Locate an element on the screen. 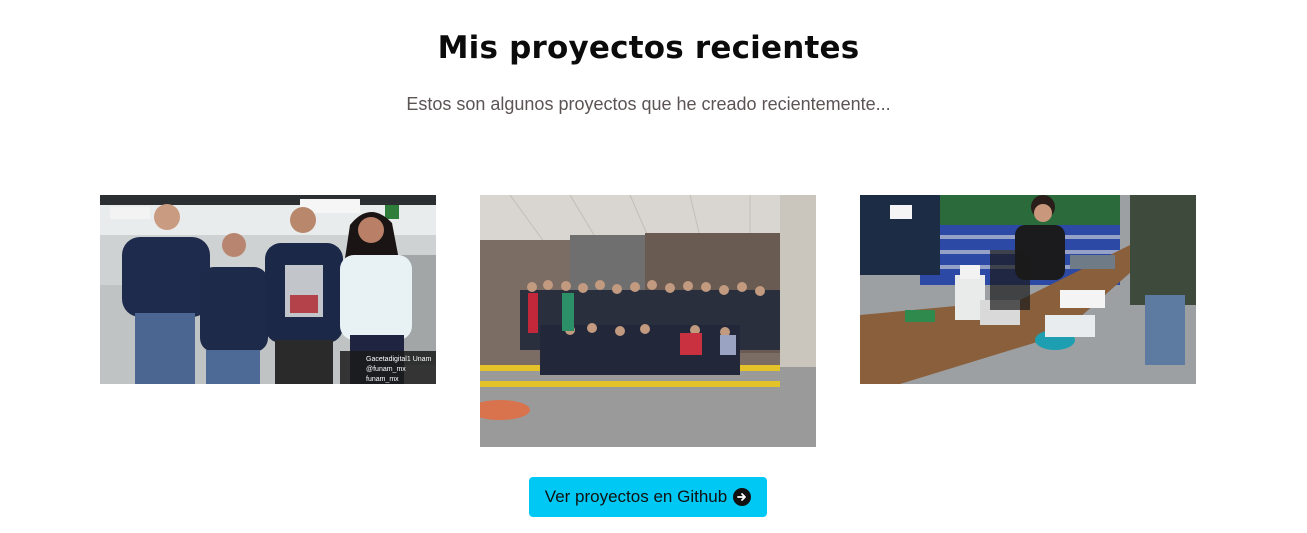 This screenshot has height=533, width=1307. view-github-projects-label: Ver proyectos en Github is located at coordinates (636, 496).